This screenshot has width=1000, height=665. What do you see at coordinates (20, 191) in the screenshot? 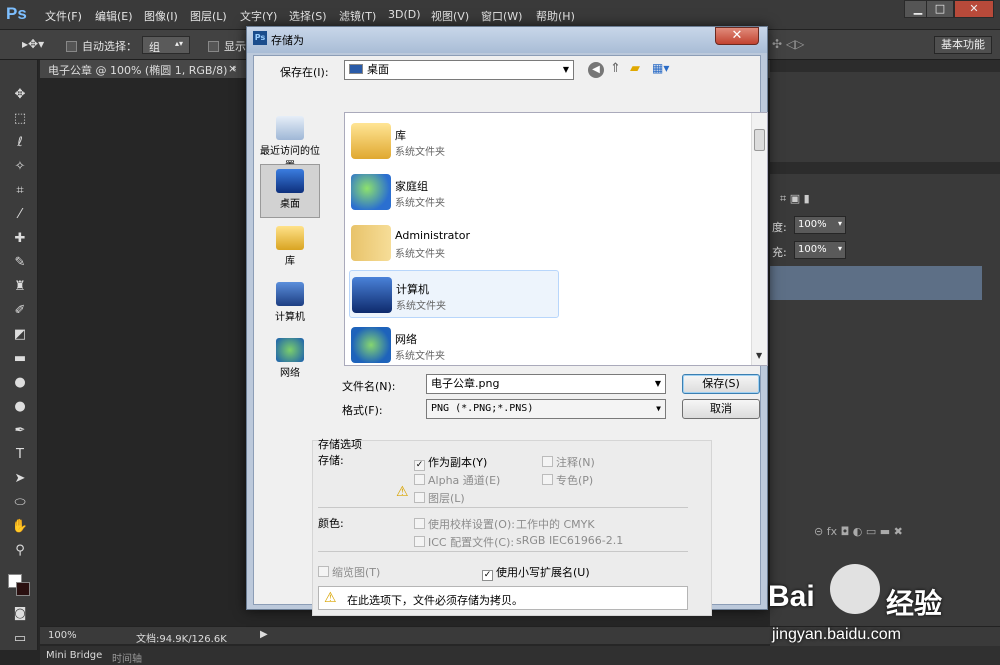
I see `crop-tool-icon: ⌗` at bounding box center [20, 191].